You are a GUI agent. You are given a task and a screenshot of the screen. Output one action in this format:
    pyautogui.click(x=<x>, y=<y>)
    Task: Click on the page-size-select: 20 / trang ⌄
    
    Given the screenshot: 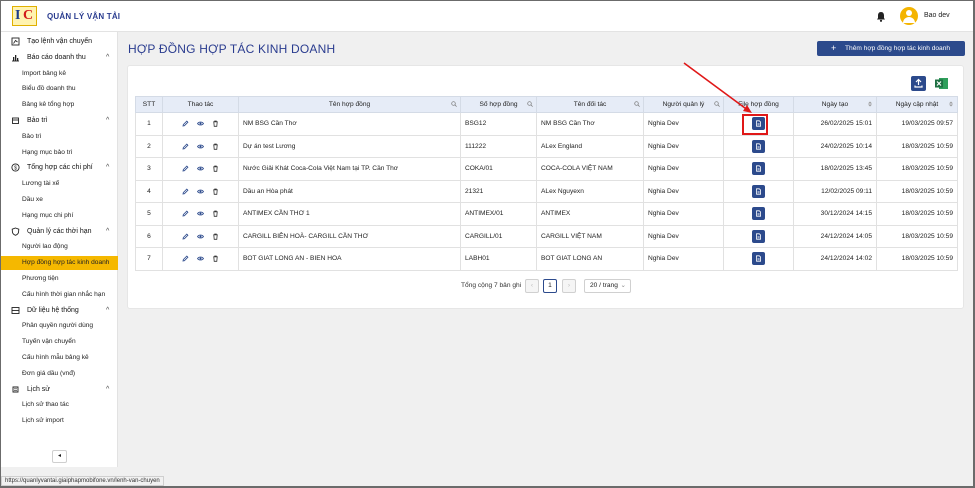 What is the action you would take?
    pyautogui.click(x=607, y=286)
    